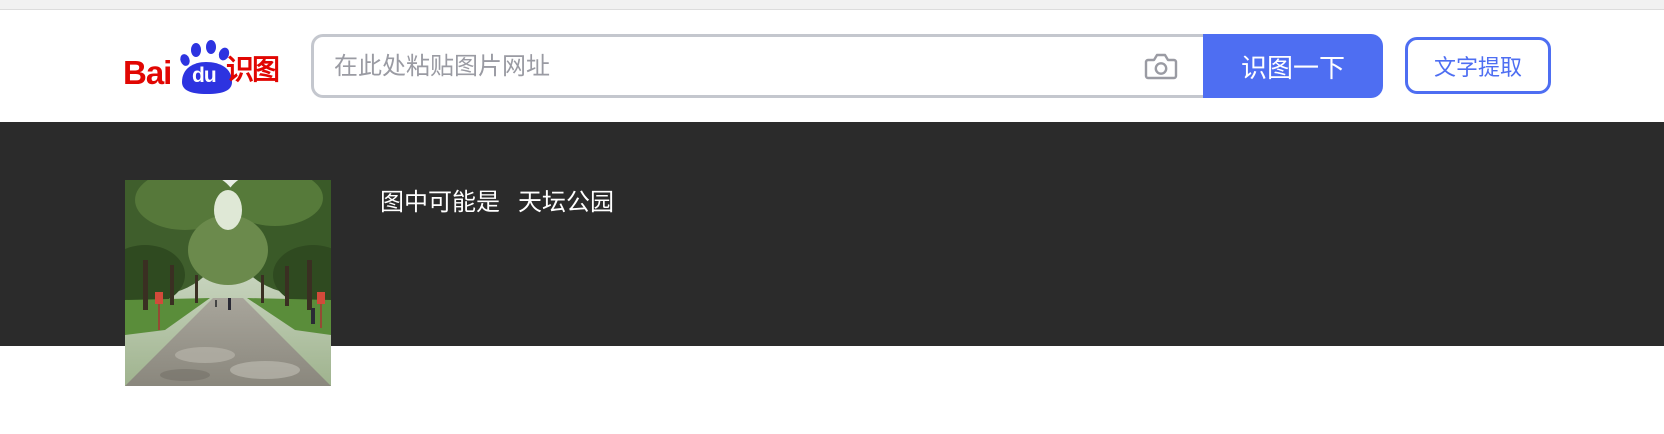  Describe the element at coordinates (729, 66) in the screenshot. I see `image-url-input` at that location.